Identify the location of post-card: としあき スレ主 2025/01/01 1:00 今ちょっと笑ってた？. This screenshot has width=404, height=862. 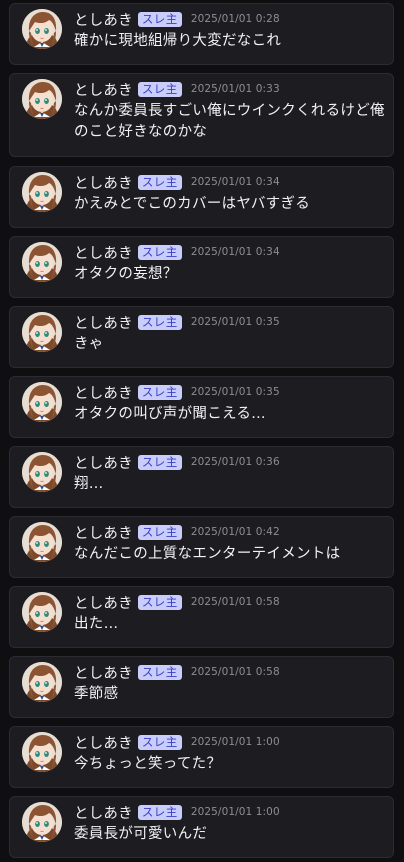
(201, 757).